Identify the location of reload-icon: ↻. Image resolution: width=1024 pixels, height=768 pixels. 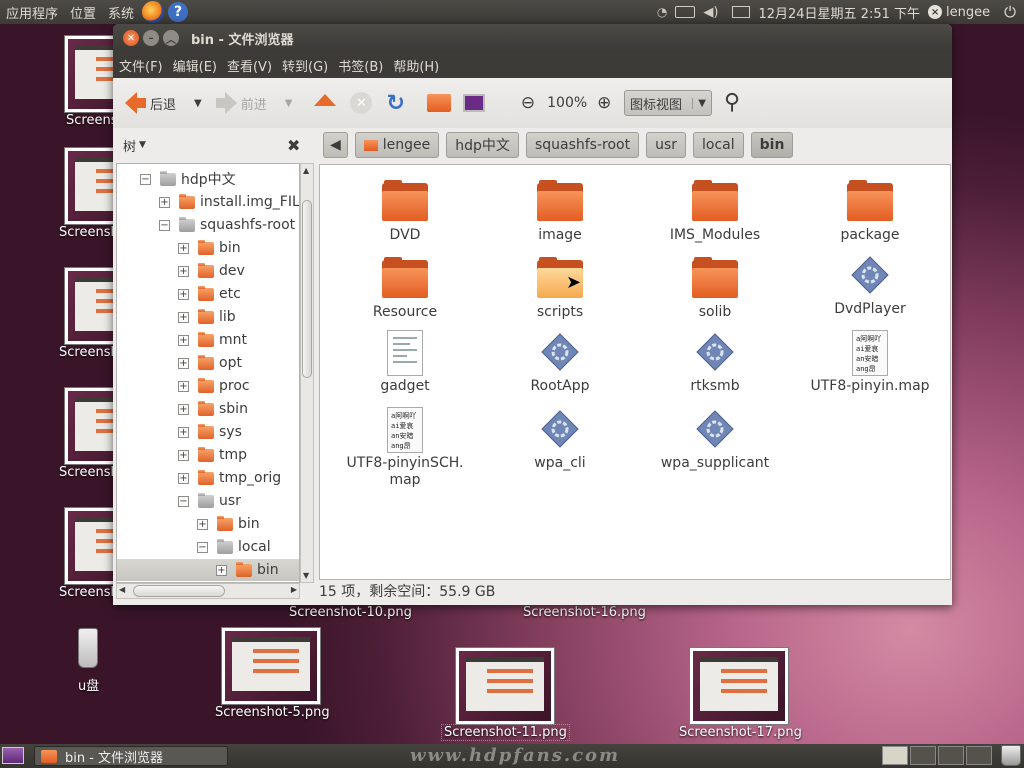
(395, 103).